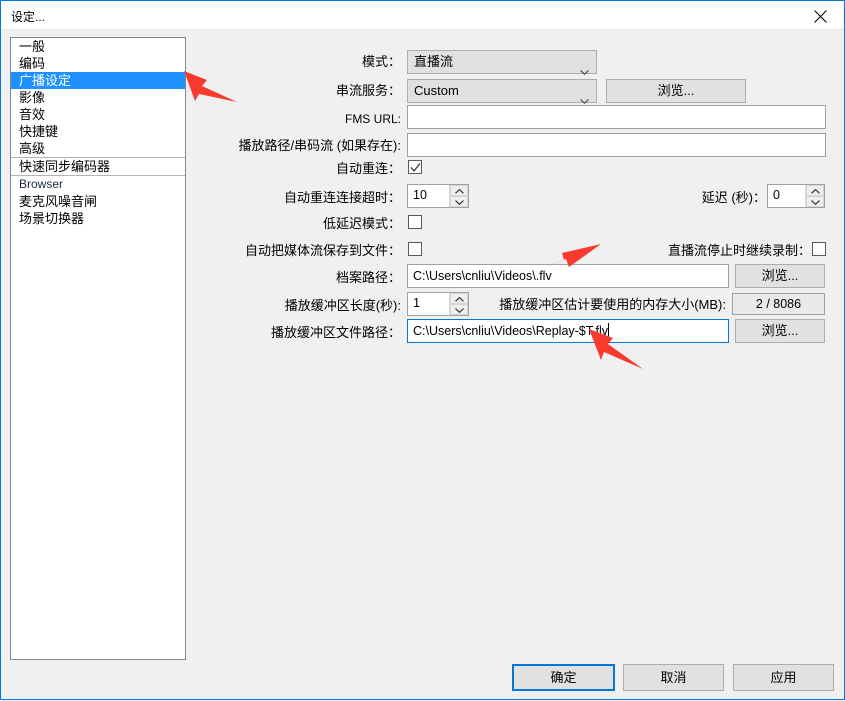 Image resolution: width=845 pixels, height=701 pixels. What do you see at coordinates (739, 250) in the screenshot?
I see `keep-recording-label: 直播流停止时继续录制：` at bounding box center [739, 250].